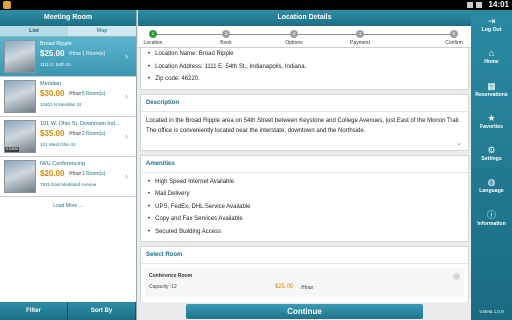 Image resolution: width=512 pixels, height=320 pixels. Describe the element at coordinates (52, 133) in the screenshot. I see `room-price: $35.00` at that location.